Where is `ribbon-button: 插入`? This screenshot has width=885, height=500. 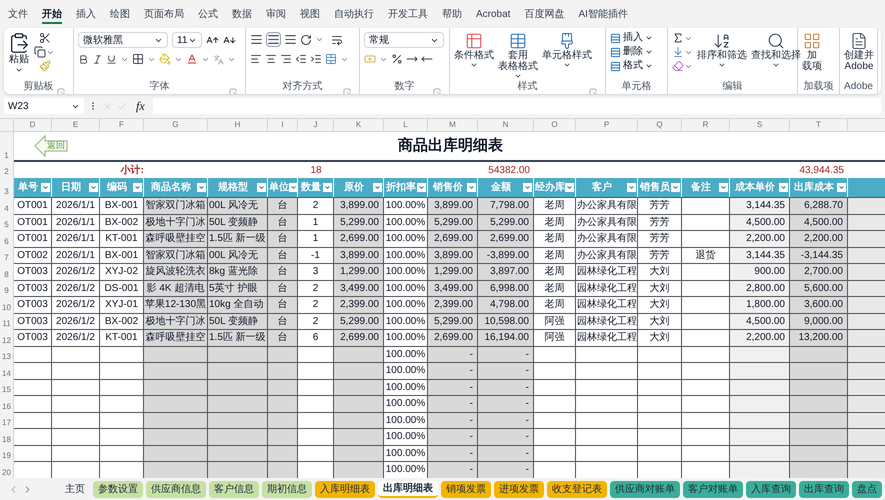
ribbon-button: 插入 is located at coordinates (631, 38).